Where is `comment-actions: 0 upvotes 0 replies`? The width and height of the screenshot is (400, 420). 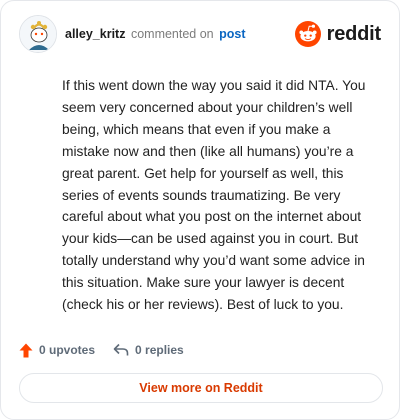
comment-actions: 0 upvotes 0 replies is located at coordinates (110, 350).